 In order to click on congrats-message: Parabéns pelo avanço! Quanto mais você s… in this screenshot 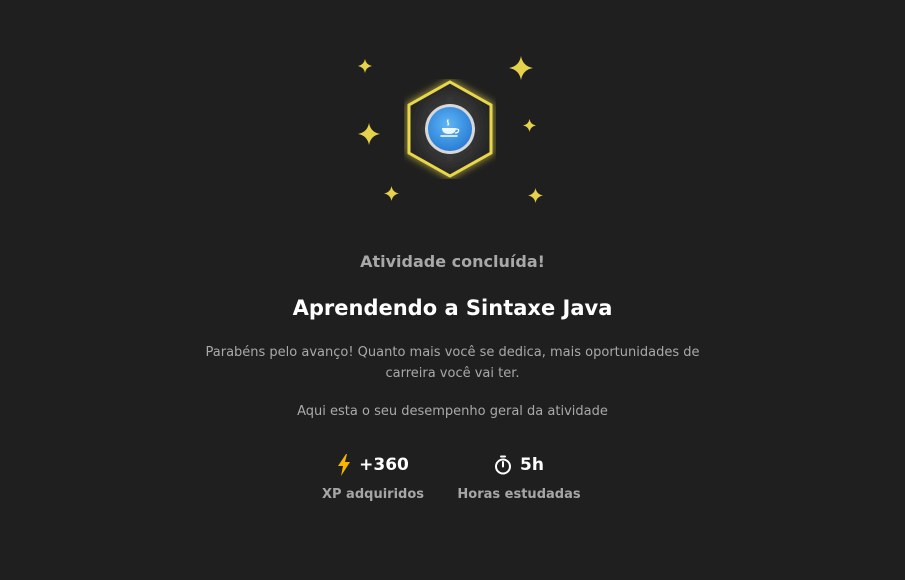, I will do `click(452, 363)`.